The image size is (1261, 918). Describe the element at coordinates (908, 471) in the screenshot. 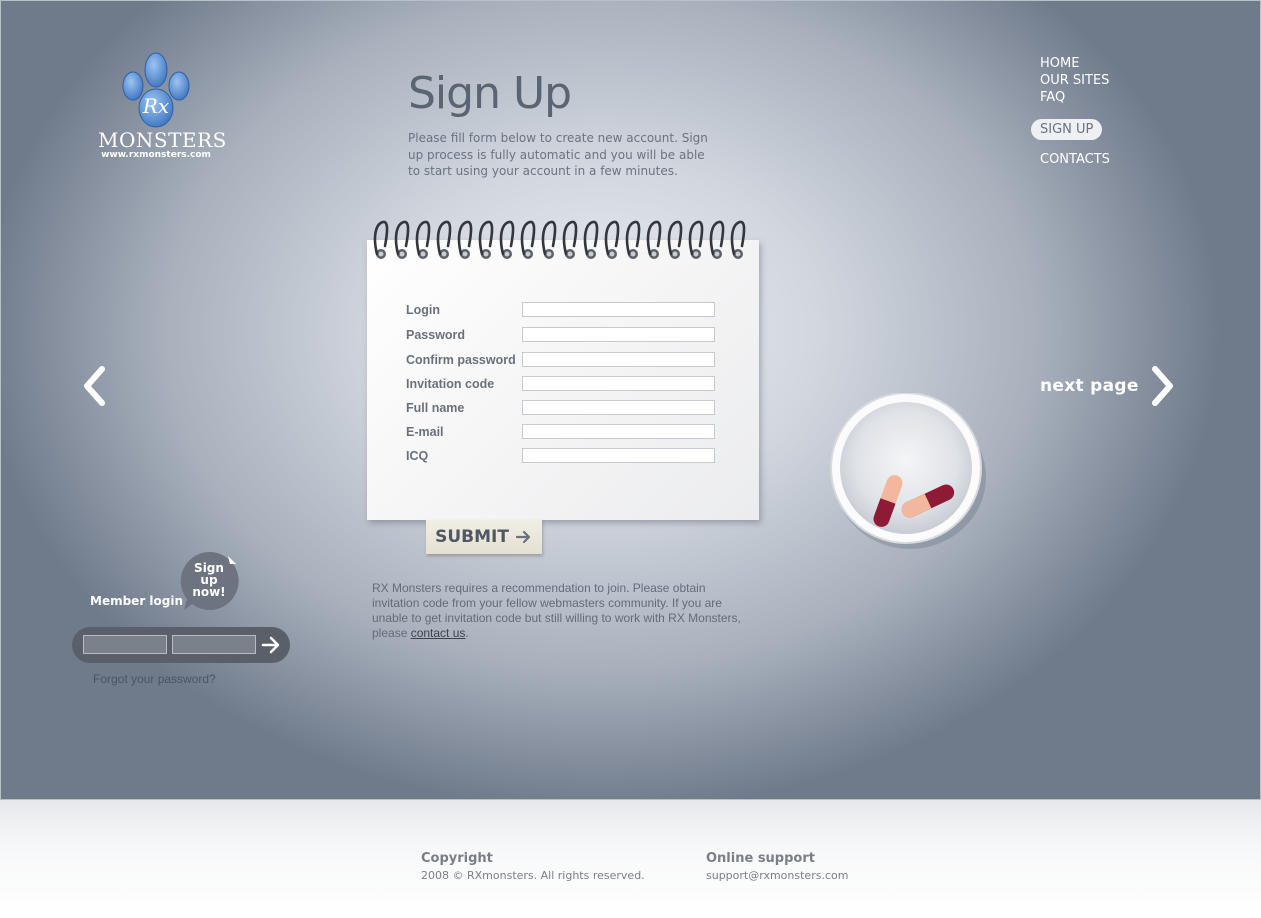

I see `pill-cup-icon` at that location.